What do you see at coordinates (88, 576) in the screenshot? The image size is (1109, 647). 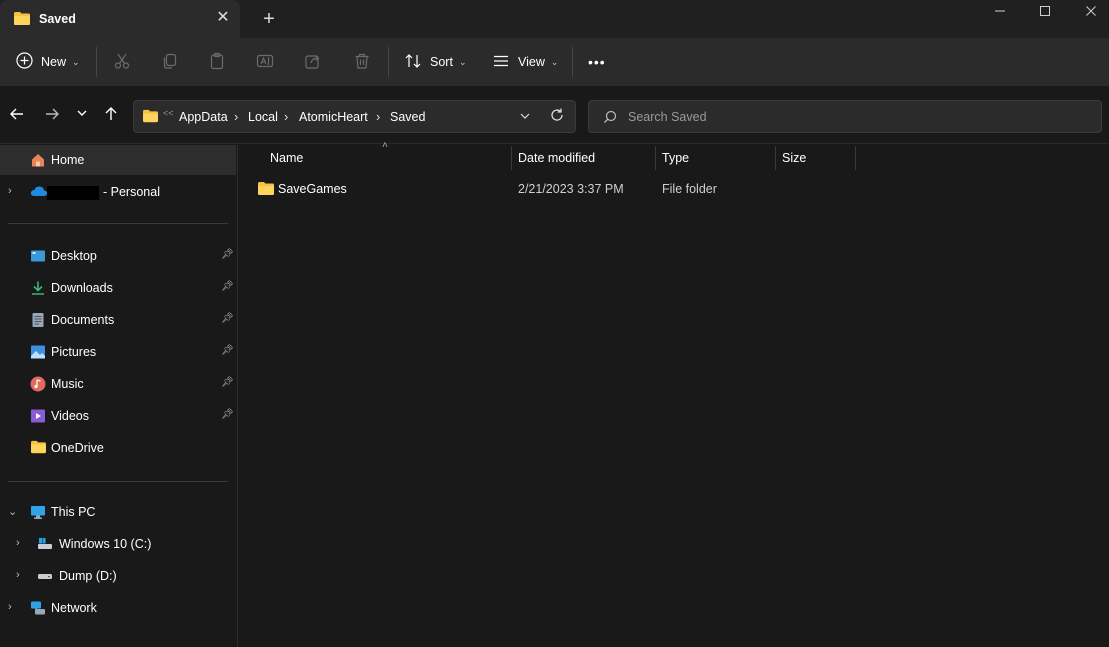 I see `sidebar-item-label: Dump (D:)` at bounding box center [88, 576].